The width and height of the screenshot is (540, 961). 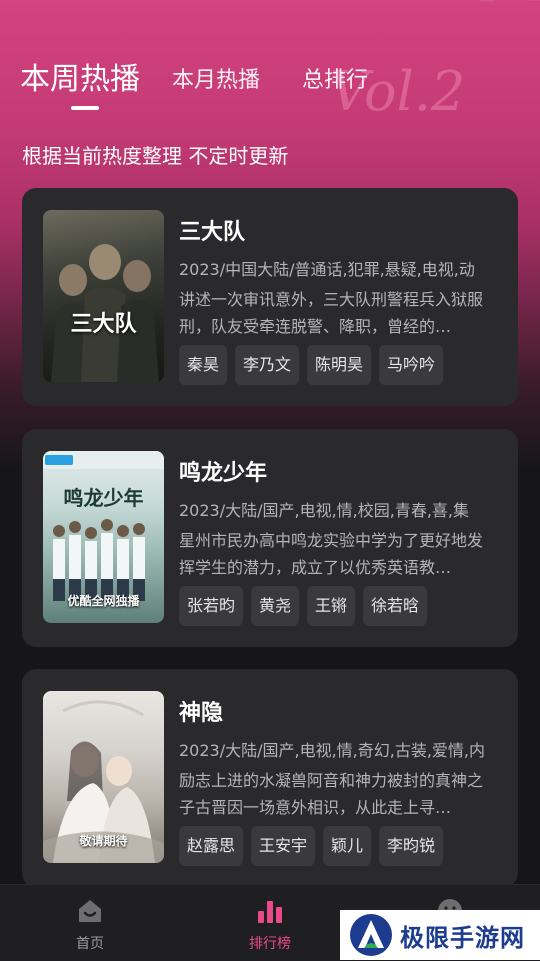 What do you see at coordinates (411, 846) in the screenshot?
I see `cast-tag: 李昀锐` at bounding box center [411, 846].